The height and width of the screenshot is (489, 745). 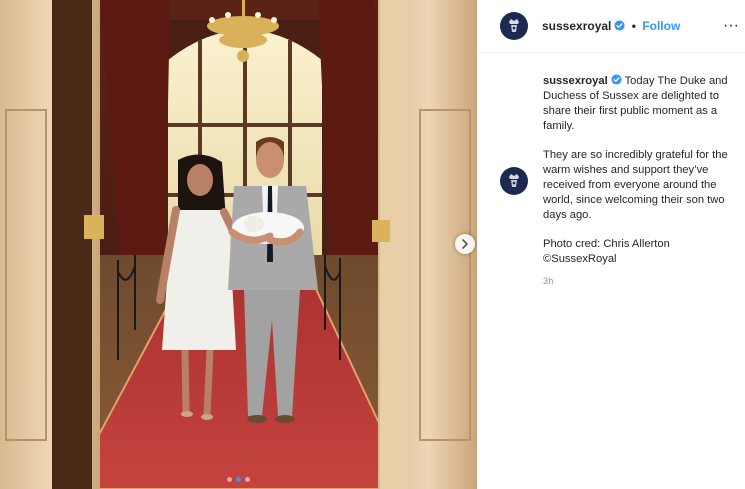 I want to click on carousel-next-button, so click(x=465, y=244).